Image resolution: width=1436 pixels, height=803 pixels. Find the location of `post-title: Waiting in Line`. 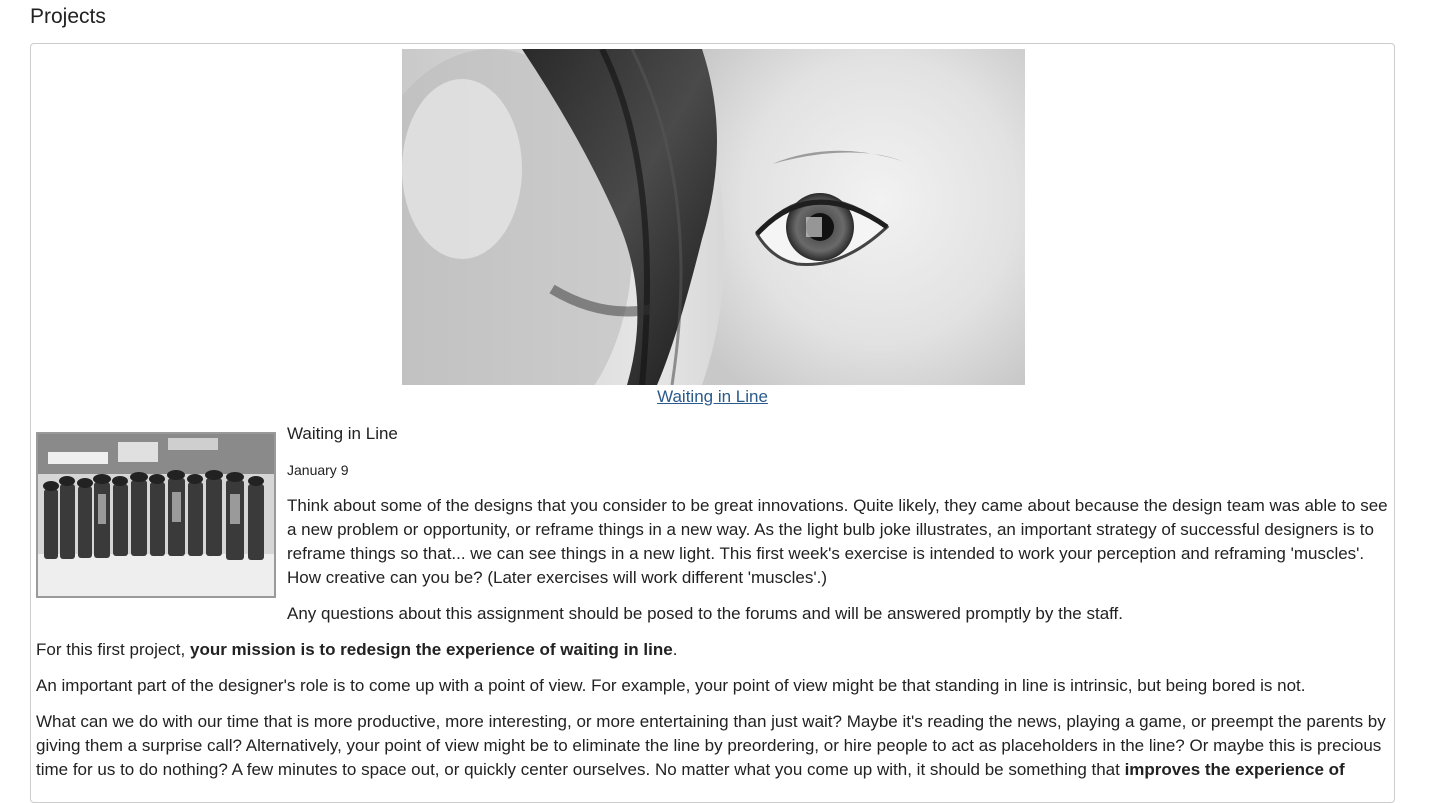

post-title: Waiting in Line is located at coordinates (342, 433).